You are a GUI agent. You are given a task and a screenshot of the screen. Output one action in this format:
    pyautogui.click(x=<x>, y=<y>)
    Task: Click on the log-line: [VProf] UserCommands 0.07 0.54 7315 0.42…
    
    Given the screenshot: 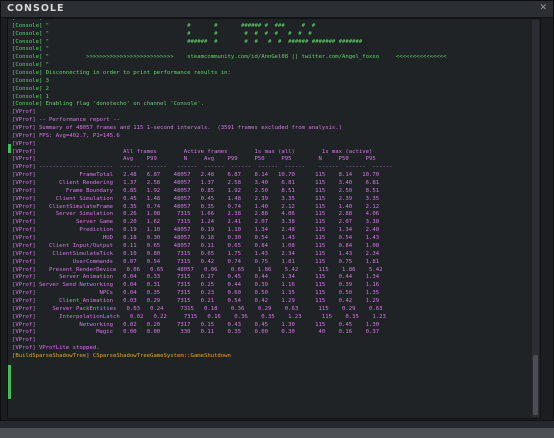 What is the action you would take?
    pyautogui.click(x=196, y=261)
    